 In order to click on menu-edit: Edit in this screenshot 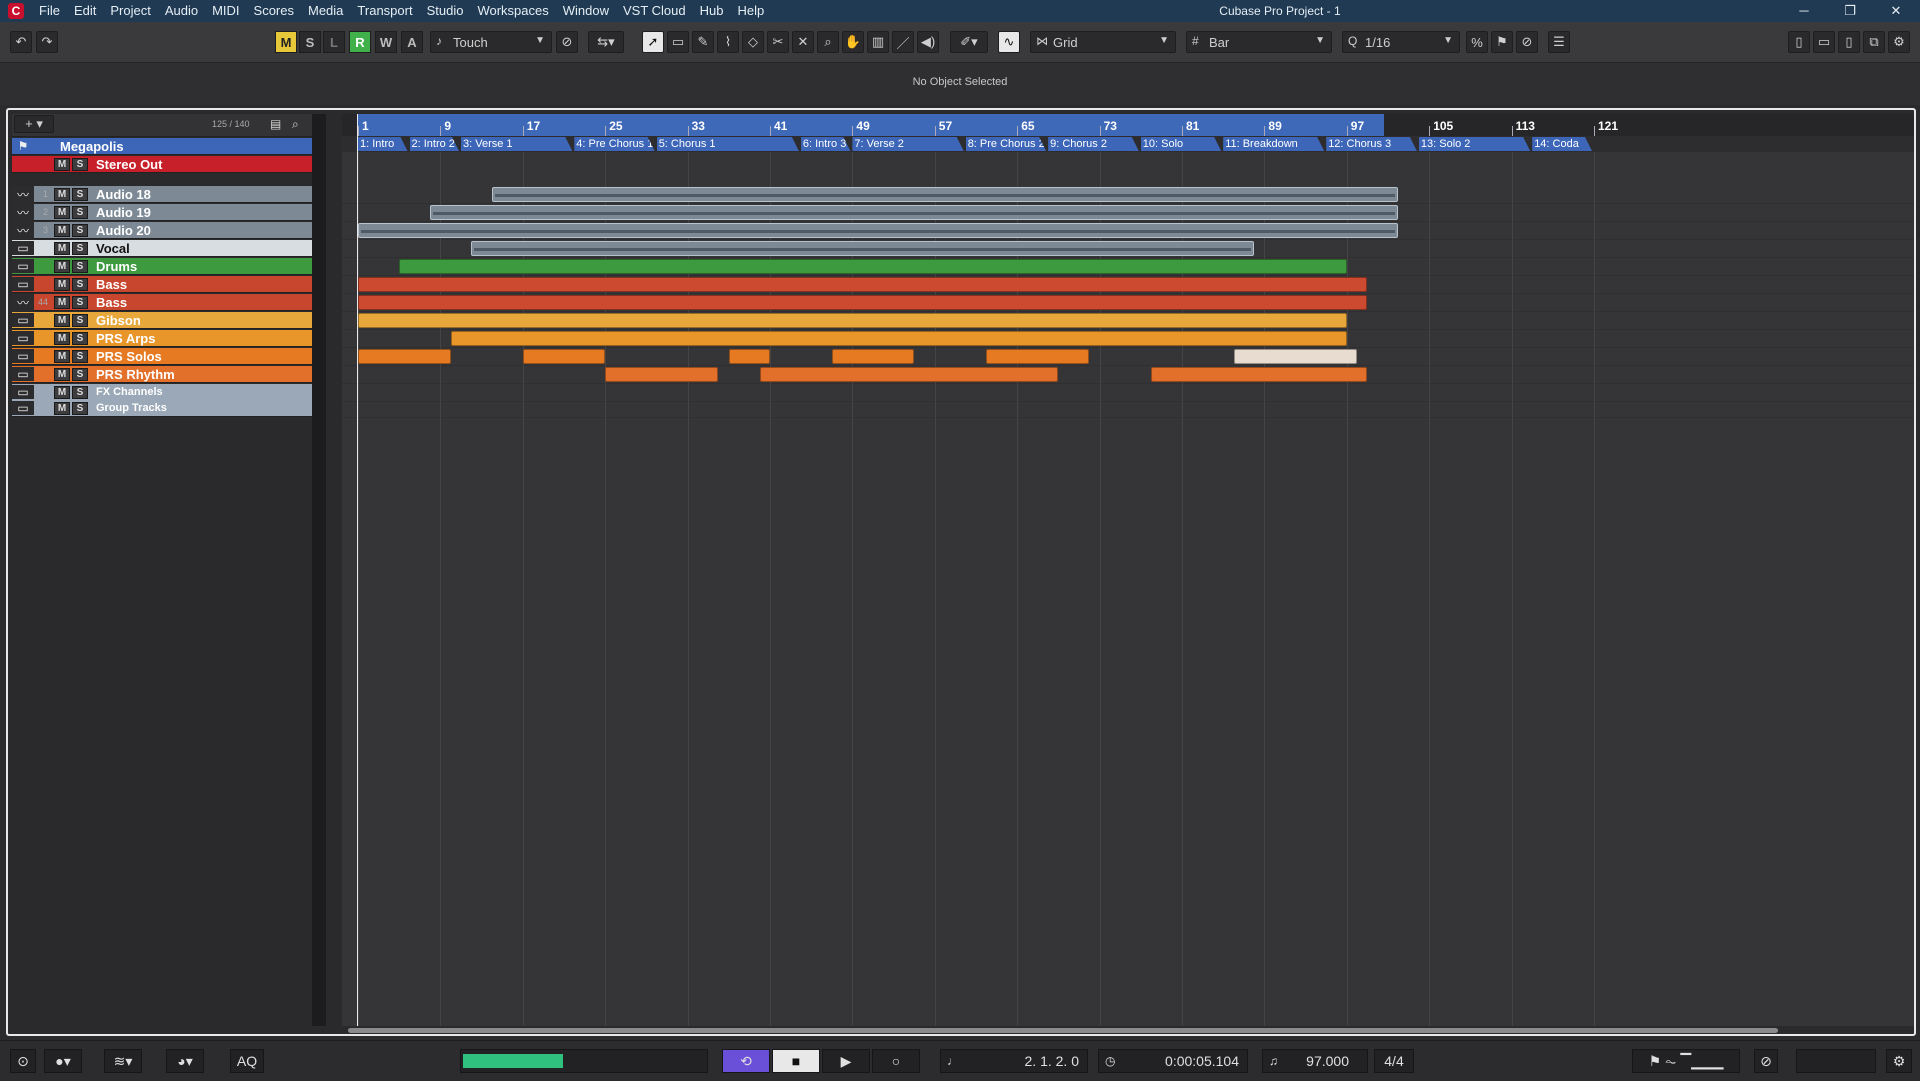, I will do `click(85, 11)`.